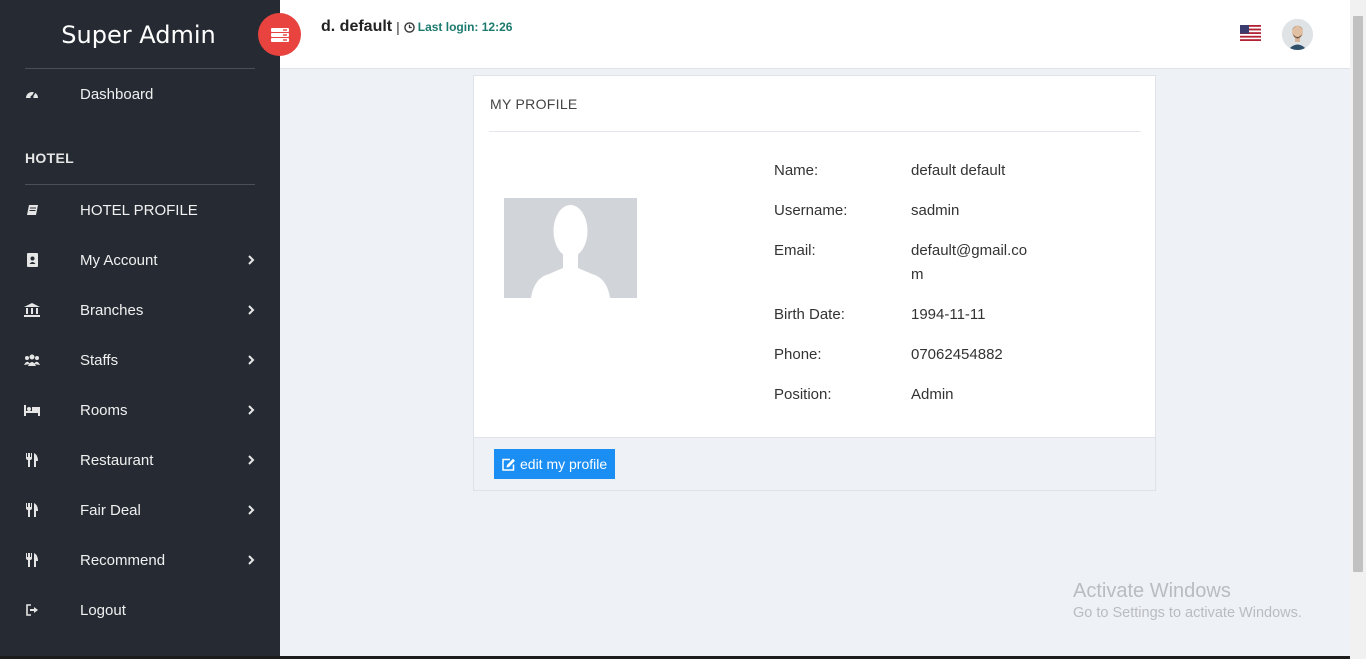  Describe the element at coordinates (969, 262) in the screenshot. I see `field-value-email: default@gmail.com` at that location.